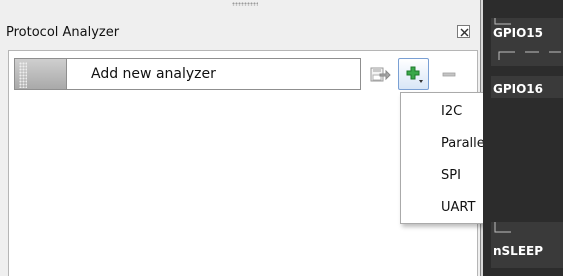  Describe the element at coordinates (523, 138) in the screenshot. I see `signal-pane: GPIO15 GPIO16 nSLEEP` at that location.